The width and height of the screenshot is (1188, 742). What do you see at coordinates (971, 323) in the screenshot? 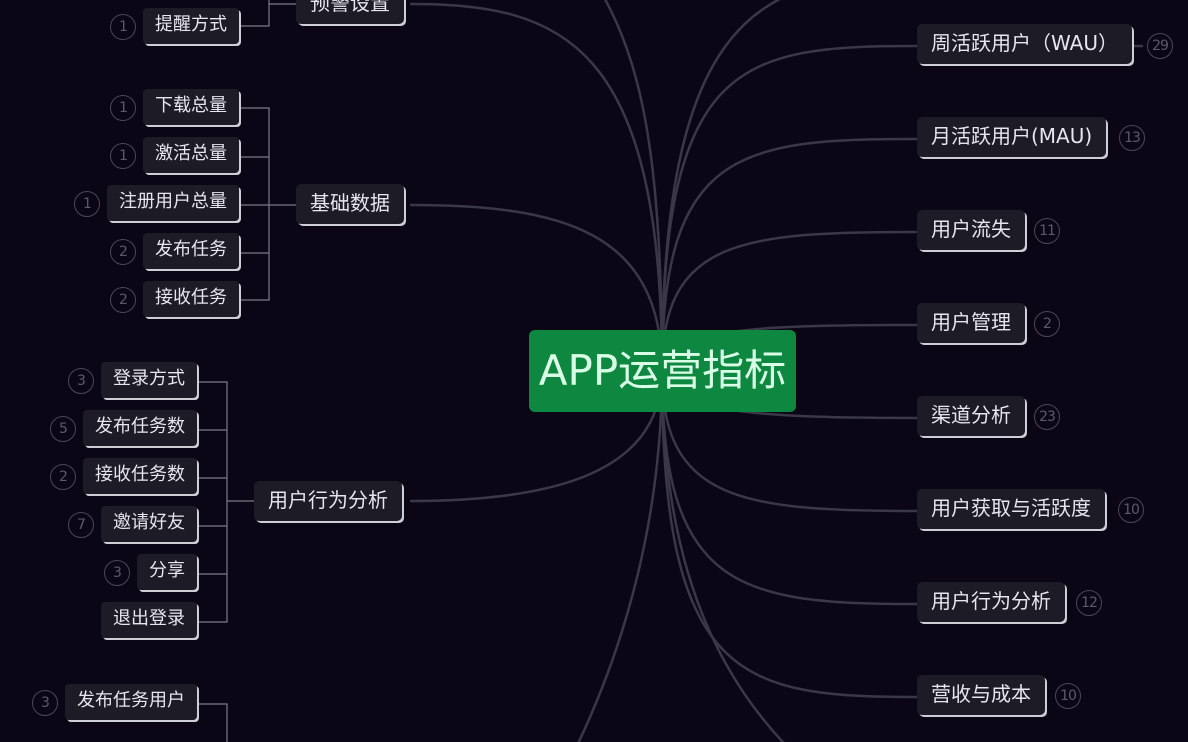
I see `branch-user-management: 用户管理` at bounding box center [971, 323].